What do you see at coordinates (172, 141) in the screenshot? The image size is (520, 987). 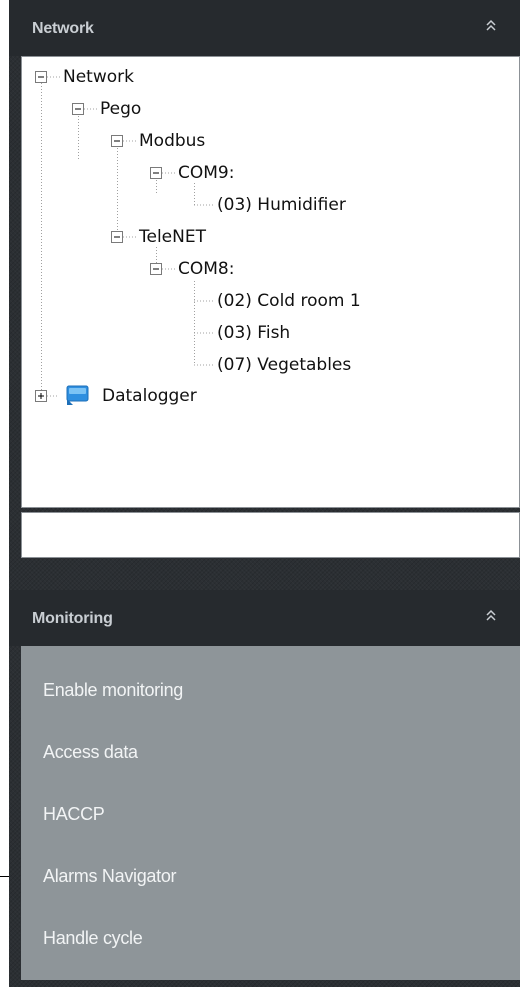 I see `tree-node-modbus: Modbus` at bounding box center [172, 141].